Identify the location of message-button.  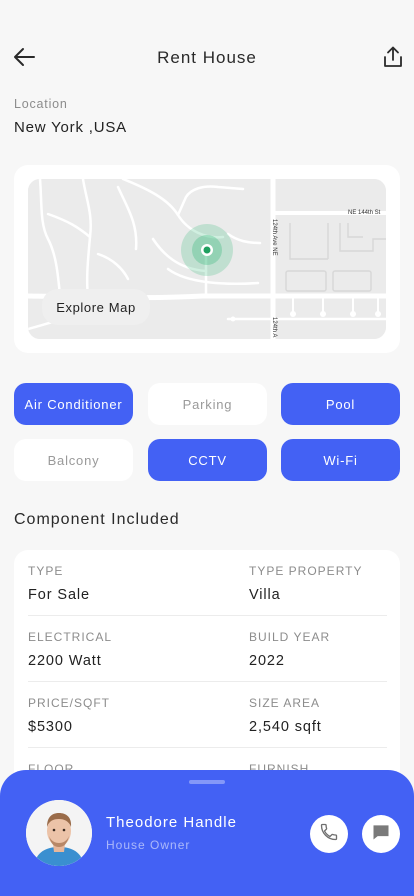
(381, 834).